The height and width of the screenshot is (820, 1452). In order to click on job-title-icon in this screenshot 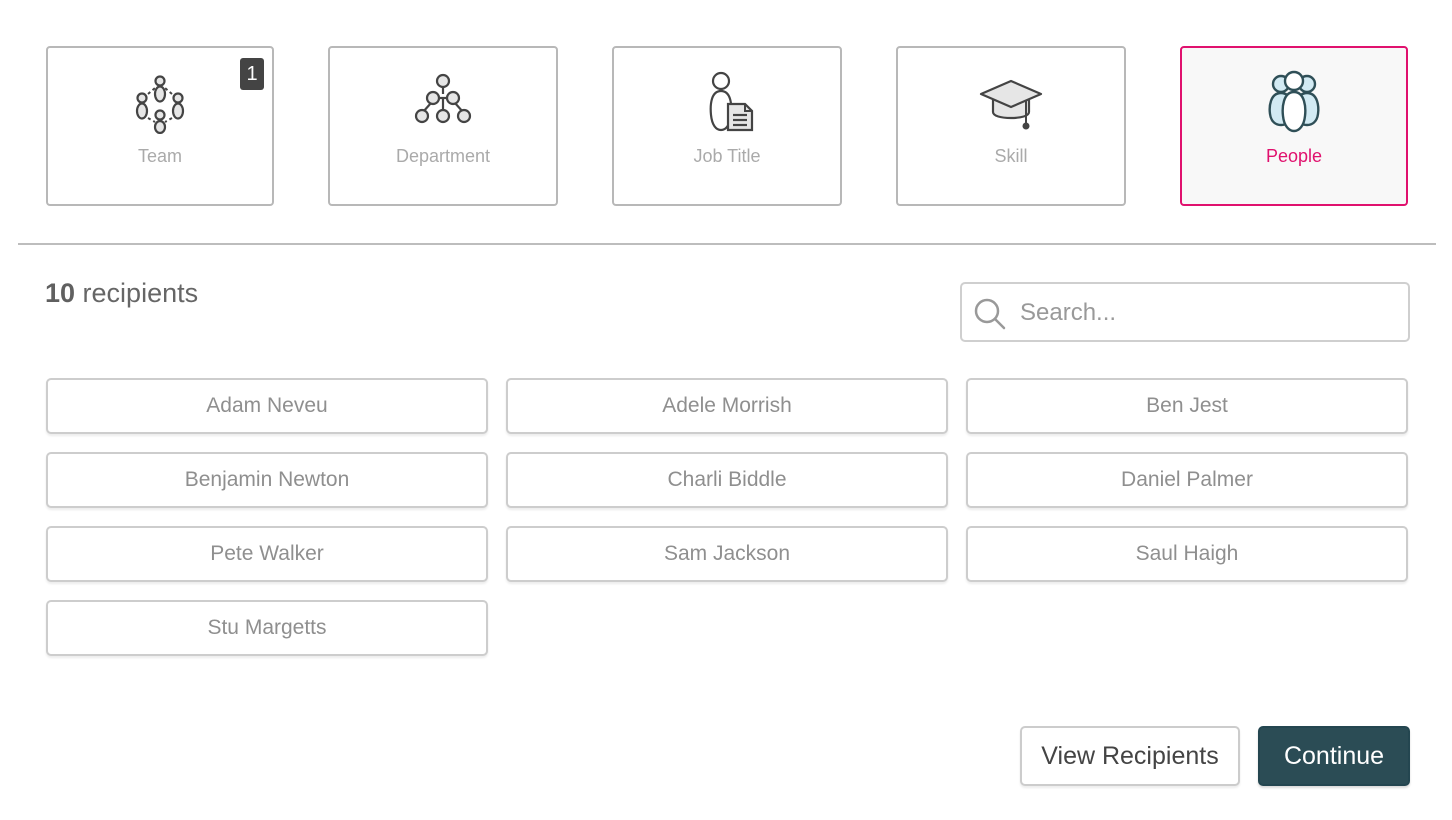, I will do `click(731, 101)`.